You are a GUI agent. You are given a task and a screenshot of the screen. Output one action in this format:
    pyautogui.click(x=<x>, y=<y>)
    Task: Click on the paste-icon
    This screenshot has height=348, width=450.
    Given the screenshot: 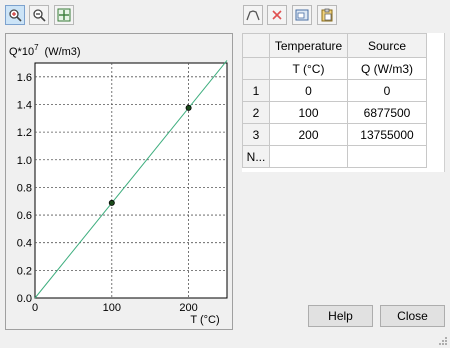 What is the action you would take?
    pyautogui.click(x=327, y=15)
    